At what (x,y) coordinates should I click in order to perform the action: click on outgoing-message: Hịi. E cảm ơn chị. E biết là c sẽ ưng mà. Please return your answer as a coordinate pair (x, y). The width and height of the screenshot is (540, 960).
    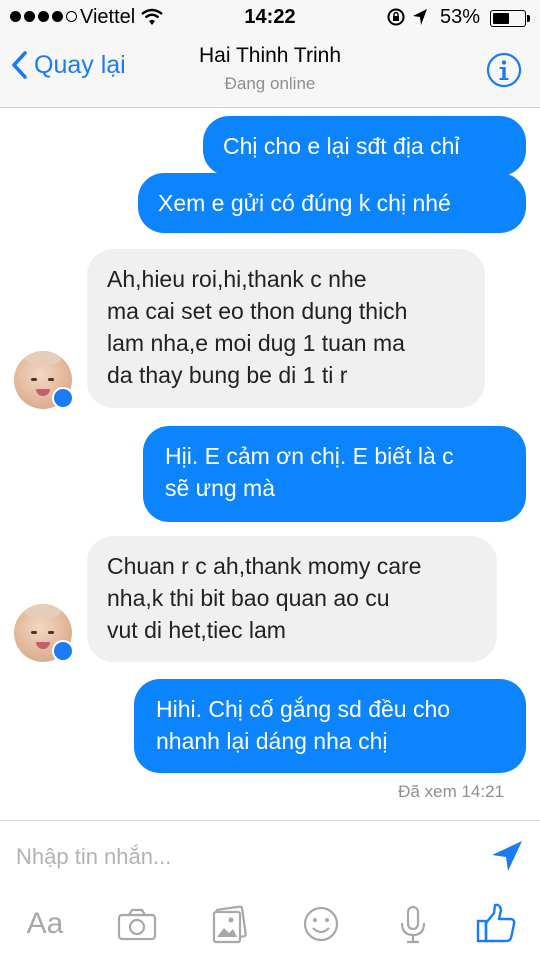
    Looking at the image, I should click on (334, 474).